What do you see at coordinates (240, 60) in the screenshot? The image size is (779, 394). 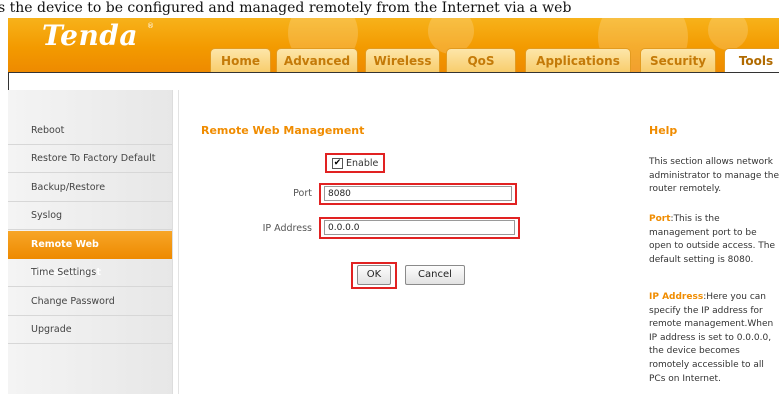 I see `tab-home: Home` at bounding box center [240, 60].